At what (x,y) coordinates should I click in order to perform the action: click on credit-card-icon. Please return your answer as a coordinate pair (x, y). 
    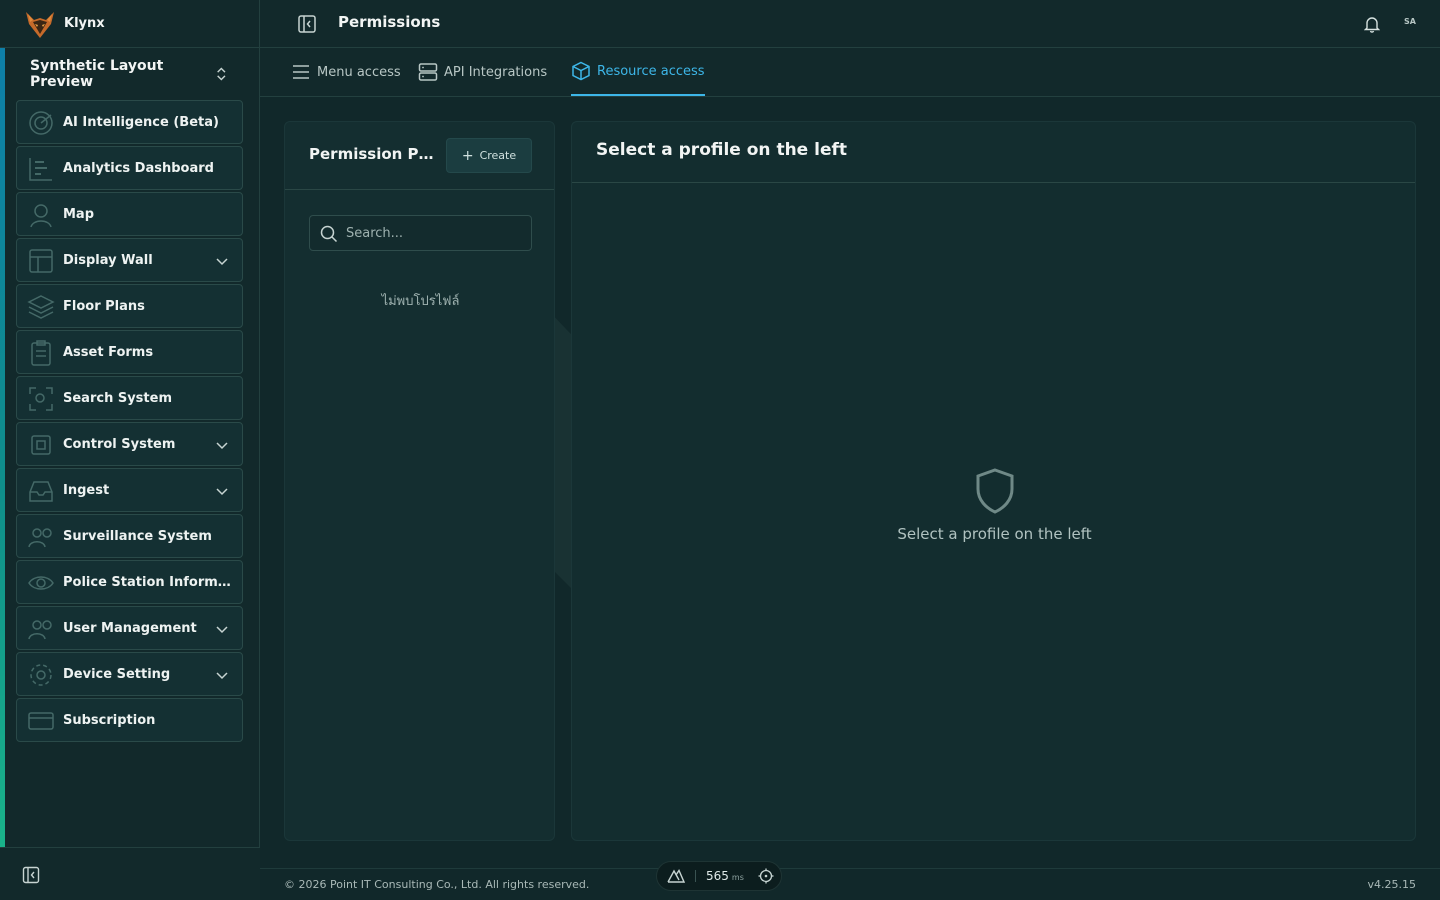
    Looking at the image, I should click on (41, 721).